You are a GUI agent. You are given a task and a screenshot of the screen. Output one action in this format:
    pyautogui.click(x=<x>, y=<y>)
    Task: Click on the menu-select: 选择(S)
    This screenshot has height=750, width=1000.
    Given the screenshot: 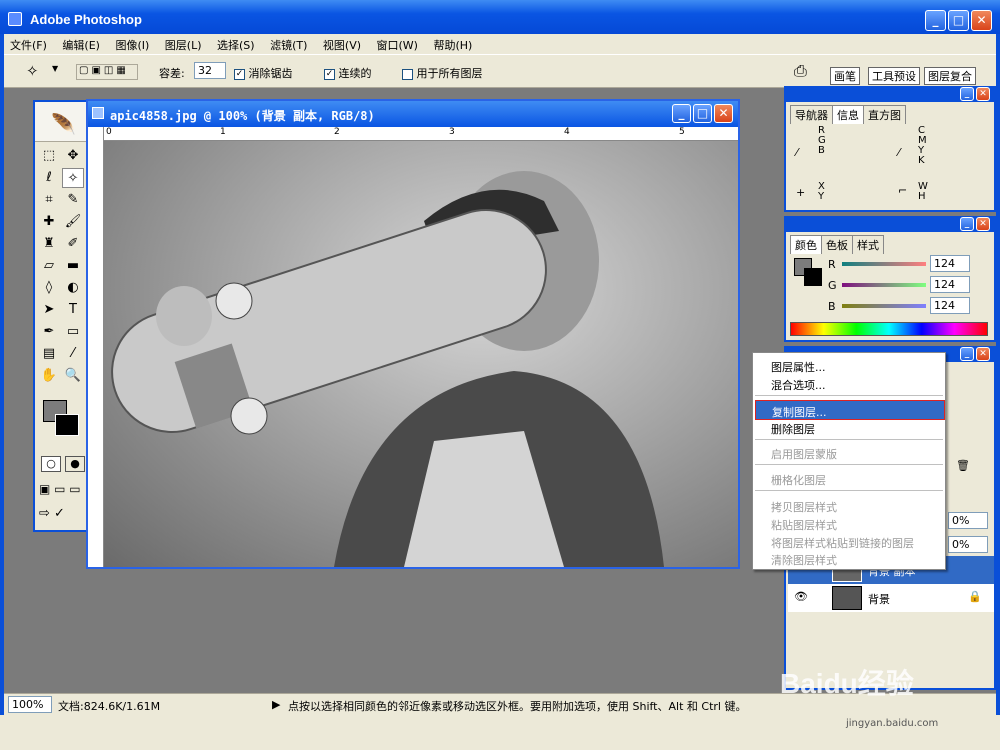 What is the action you would take?
    pyautogui.click(x=236, y=44)
    